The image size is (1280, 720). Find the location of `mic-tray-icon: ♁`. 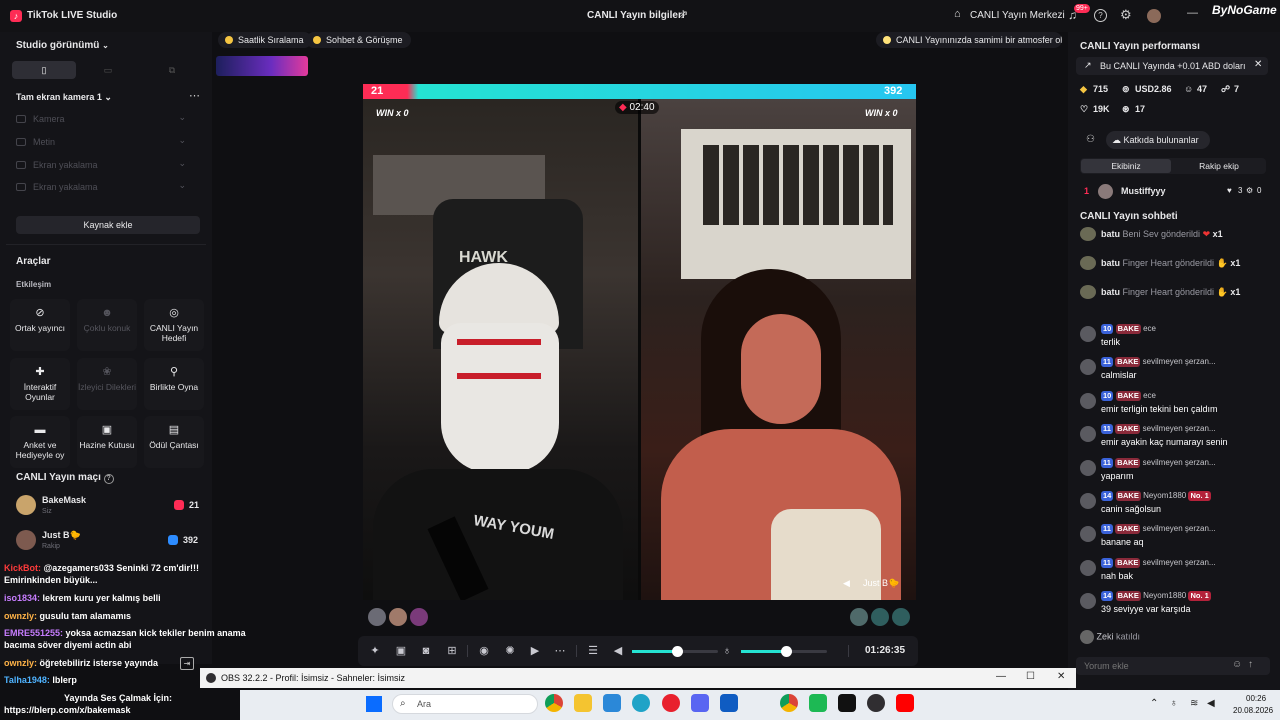

mic-tray-icon: ♁ is located at coordinates (1174, 703).